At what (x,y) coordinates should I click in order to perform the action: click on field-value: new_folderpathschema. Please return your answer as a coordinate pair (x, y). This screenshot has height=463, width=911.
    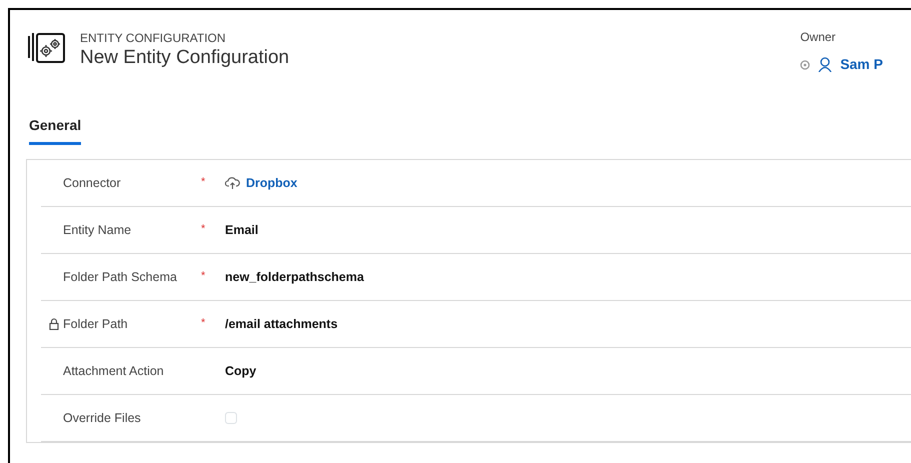
    Looking at the image, I should click on (294, 277).